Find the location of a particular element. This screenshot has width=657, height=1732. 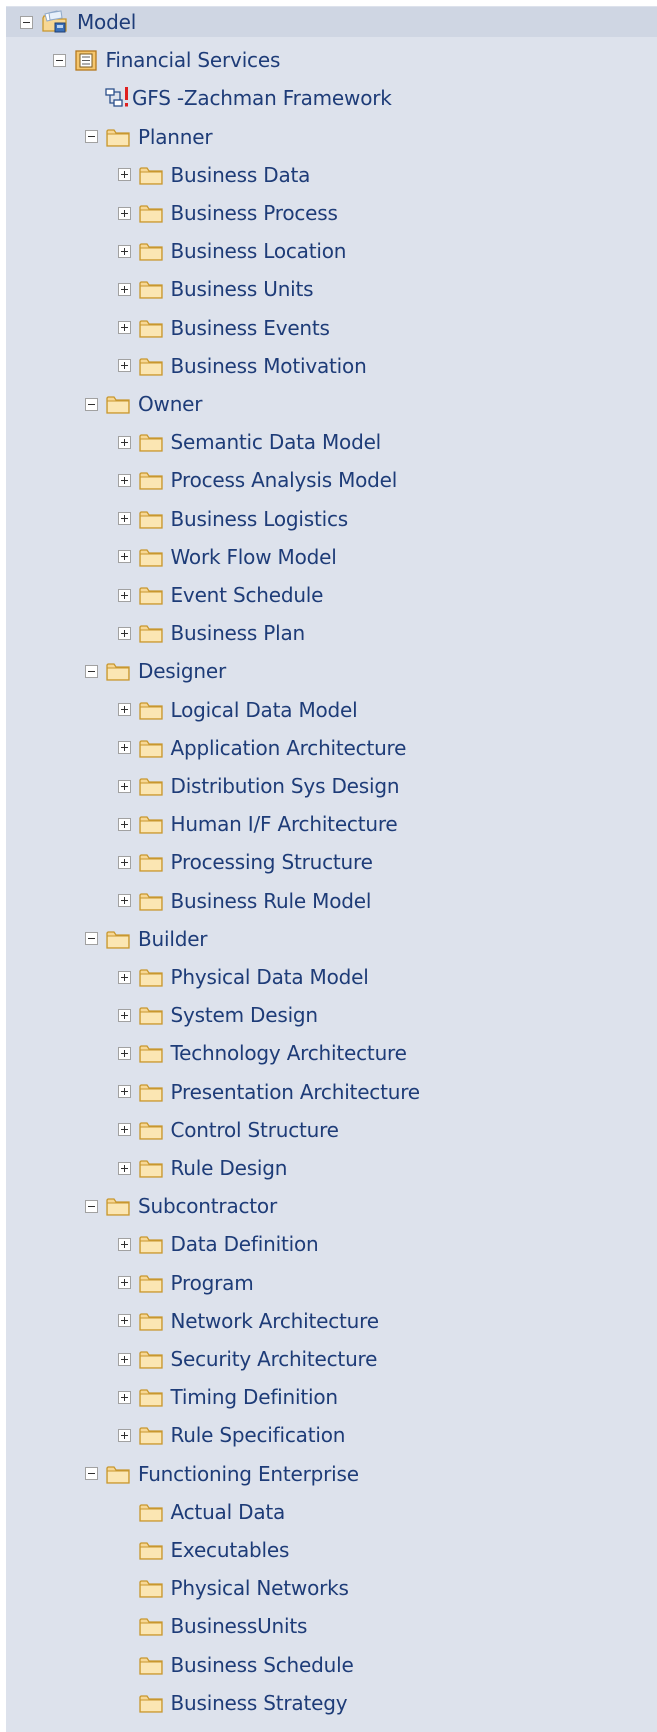

tree-item-rule-design: Rule Design is located at coordinates (331, 1168).